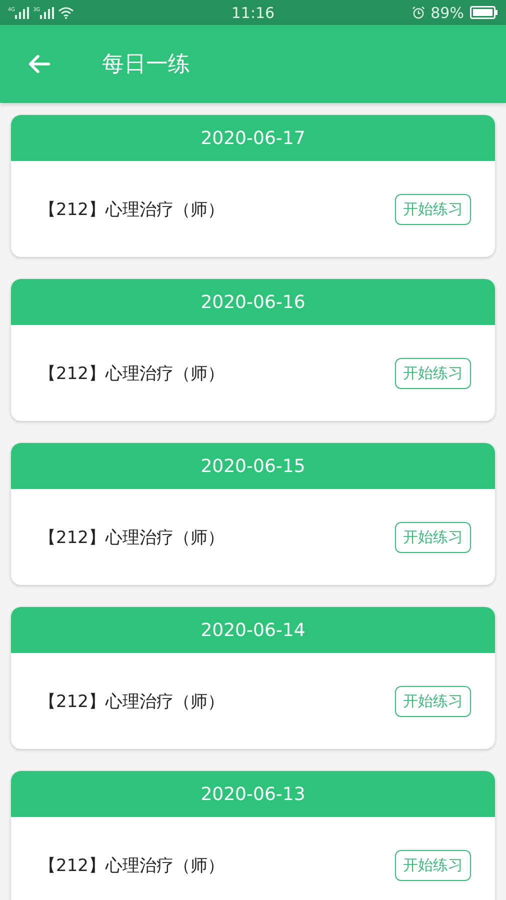  Describe the element at coordinates (418, 12) in the screenshot. I see `alarm-icon` at that location.